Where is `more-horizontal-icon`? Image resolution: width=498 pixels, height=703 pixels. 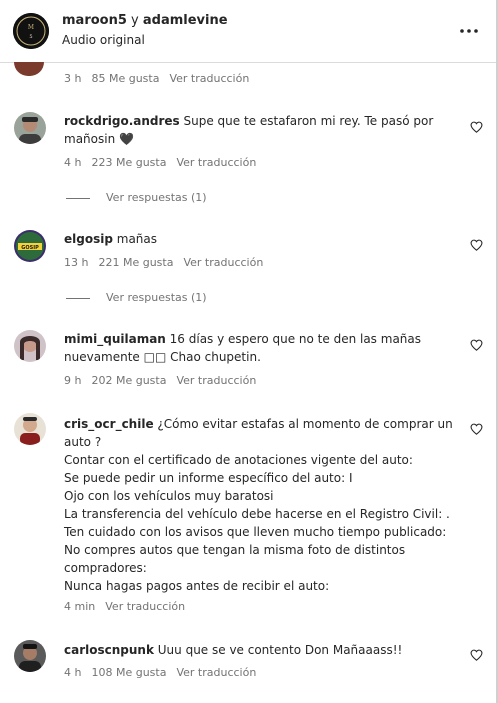 more-horizontal-icon is located at coordinates (469, 31).